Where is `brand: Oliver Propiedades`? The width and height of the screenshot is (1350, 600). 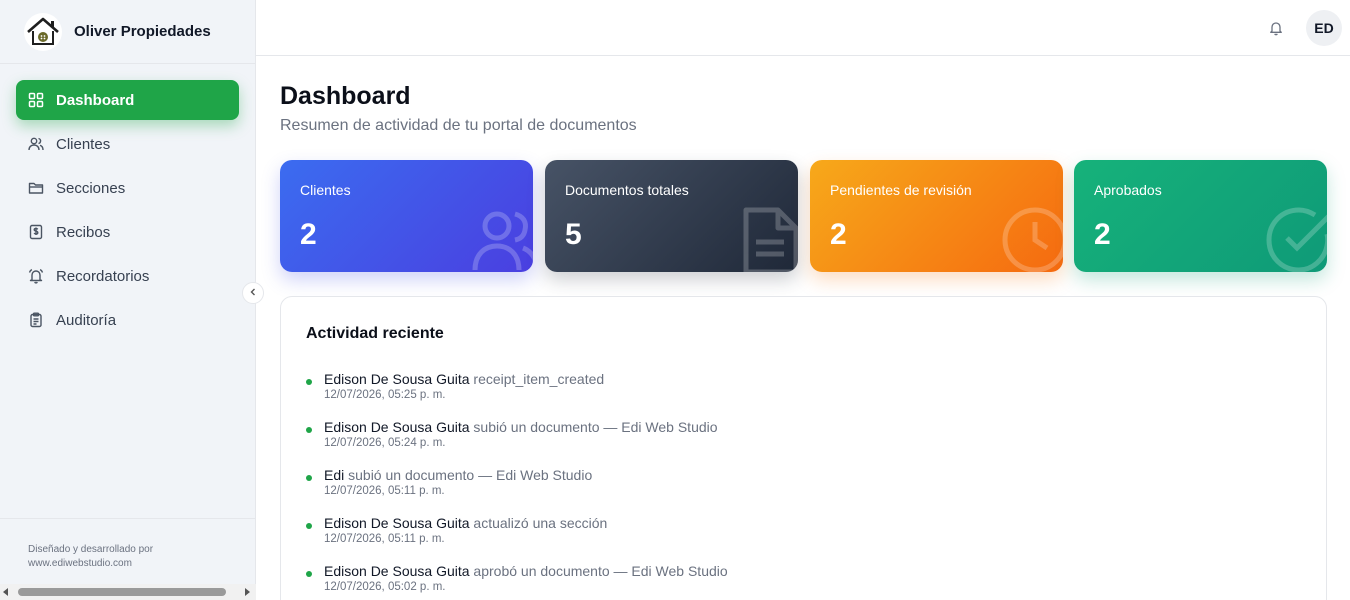 brand: Oliver Propiedades is located at coordinates (127, 32).